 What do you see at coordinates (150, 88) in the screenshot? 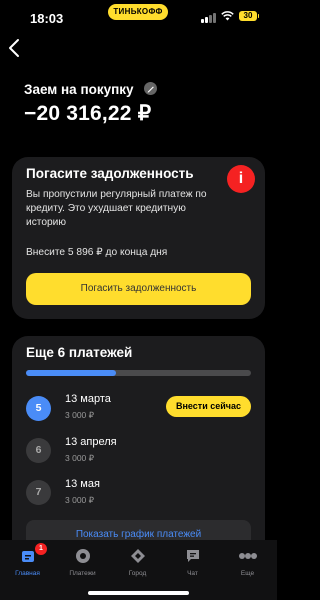
I see `edit-pencil-icon` at bounding box center [150, 88].